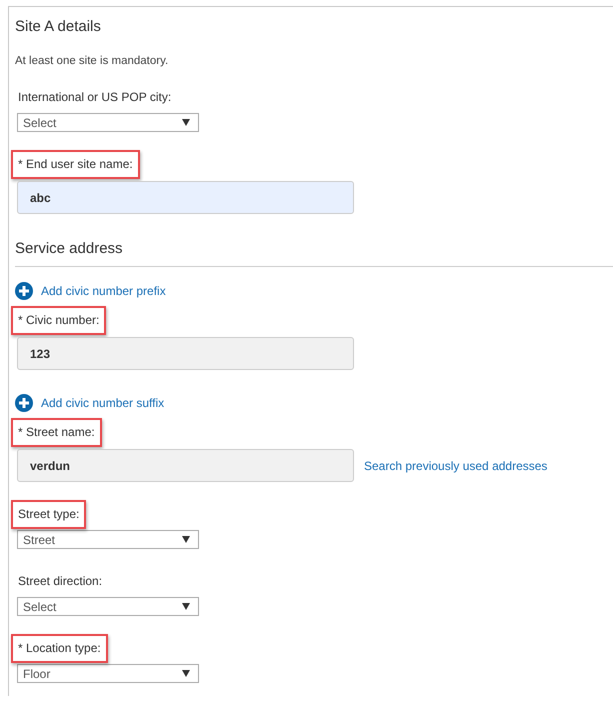 This screenshot has width=613, height=704. I want to click on section-note: At least one site is mandatory., so click(92, 61).